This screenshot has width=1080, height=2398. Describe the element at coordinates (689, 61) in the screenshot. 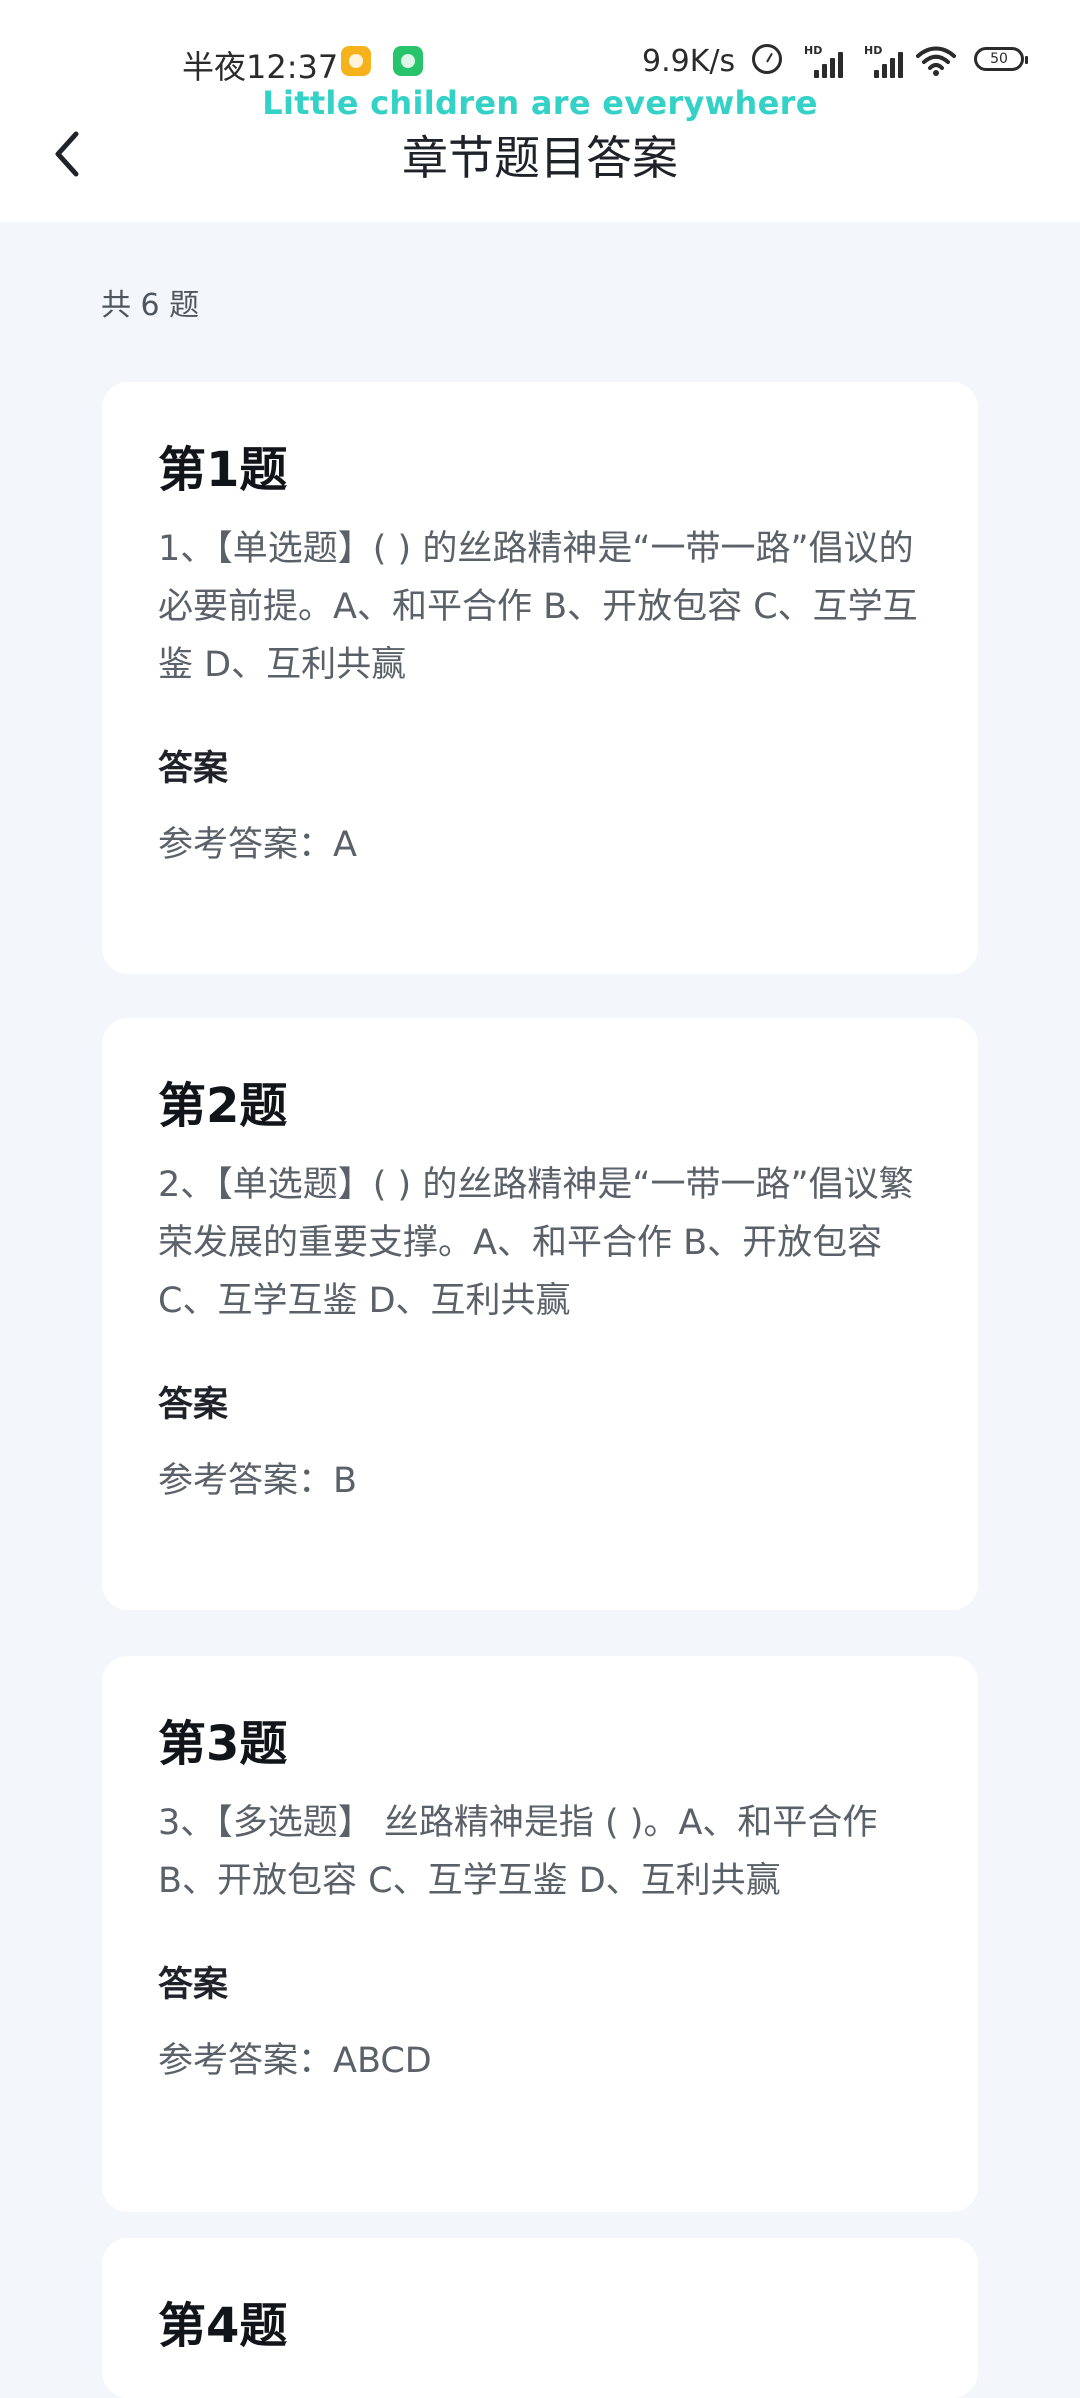

I see `network-speed: 9.9K/s` at that location.